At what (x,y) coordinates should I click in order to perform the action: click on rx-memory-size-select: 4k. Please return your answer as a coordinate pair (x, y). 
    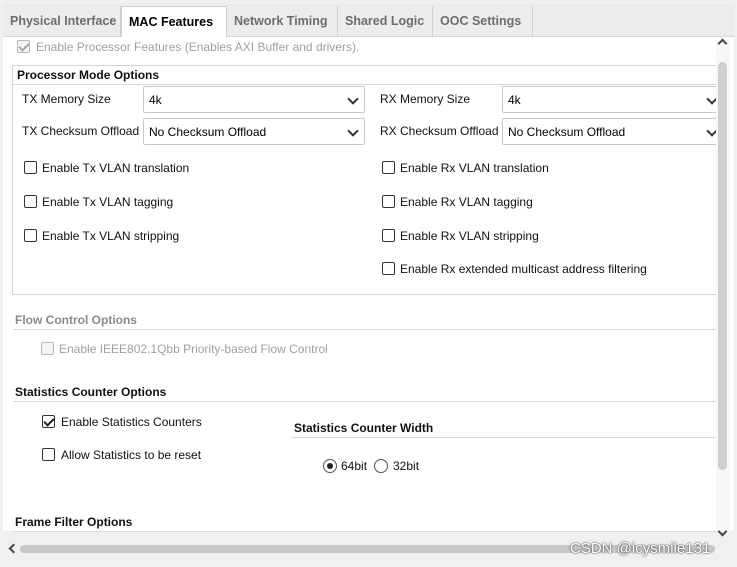
    Looking at the image, I should click on (613, 99).